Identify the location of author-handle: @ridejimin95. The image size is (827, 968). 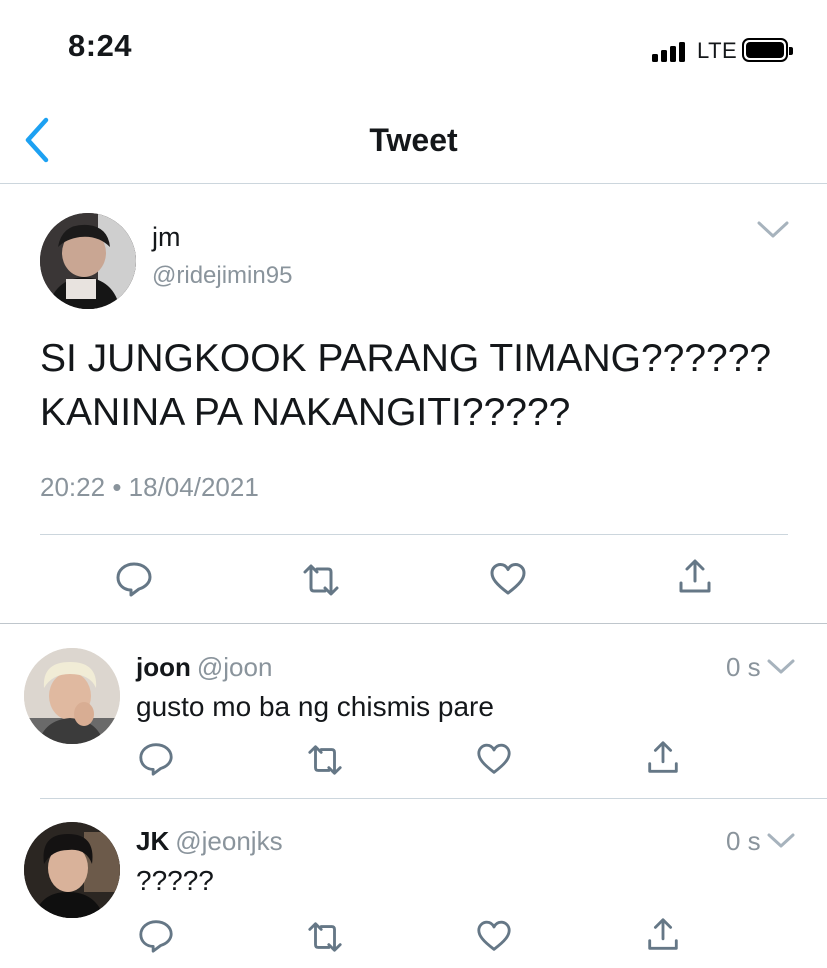
(222, 276).